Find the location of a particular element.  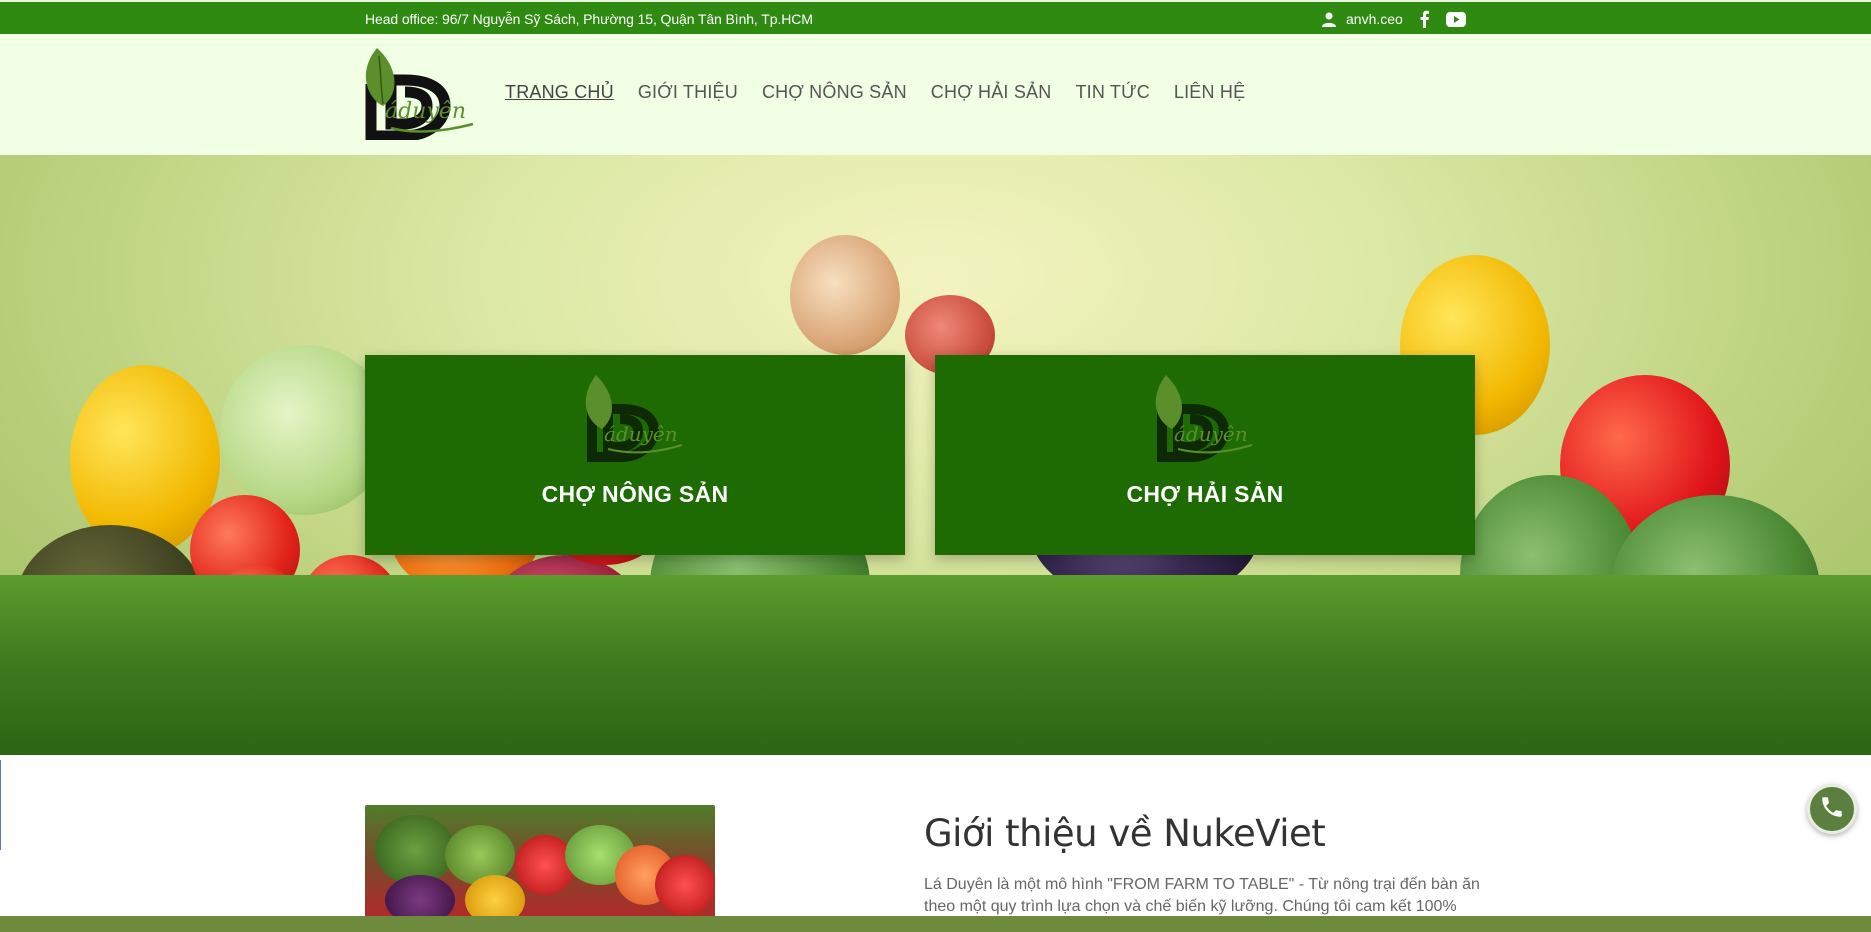

facebook-icon is located at coordinates (1424, 19).